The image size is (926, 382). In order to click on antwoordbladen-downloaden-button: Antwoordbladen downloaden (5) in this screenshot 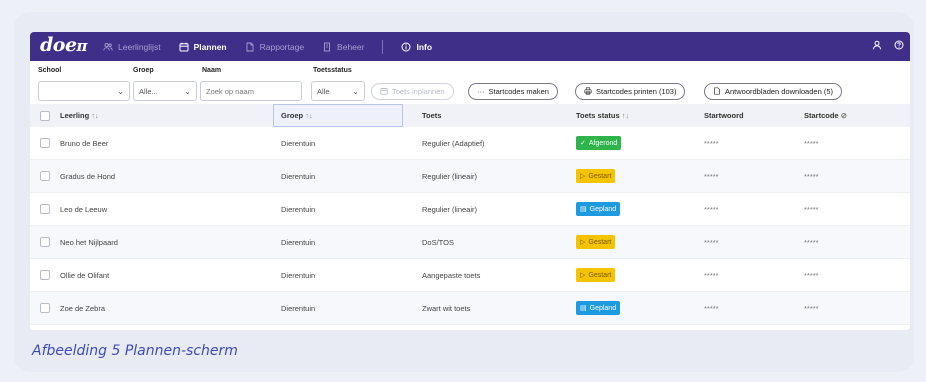, I will do `click(773, 91)`.